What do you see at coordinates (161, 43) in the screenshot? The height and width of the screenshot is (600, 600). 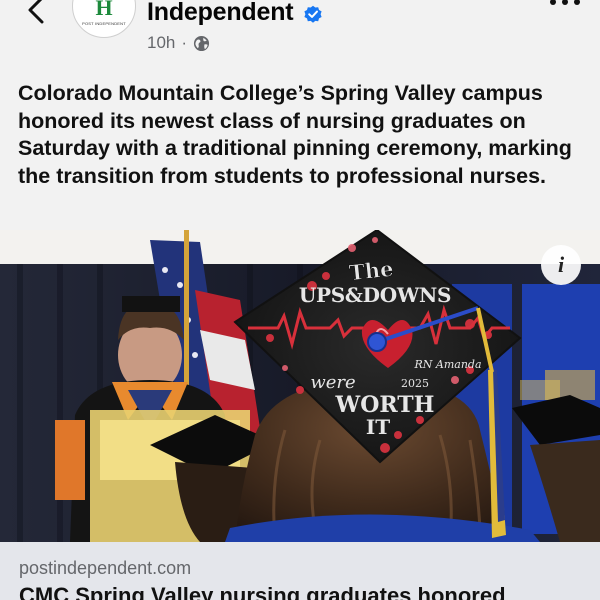 I see `post-time: 10h` at bounding box center [161, 43].